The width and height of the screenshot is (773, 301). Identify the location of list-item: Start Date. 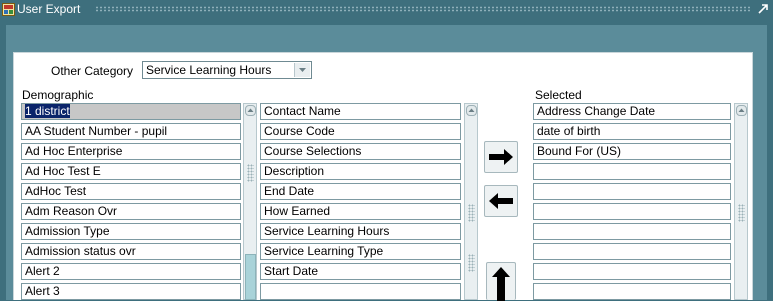
(360, 271).